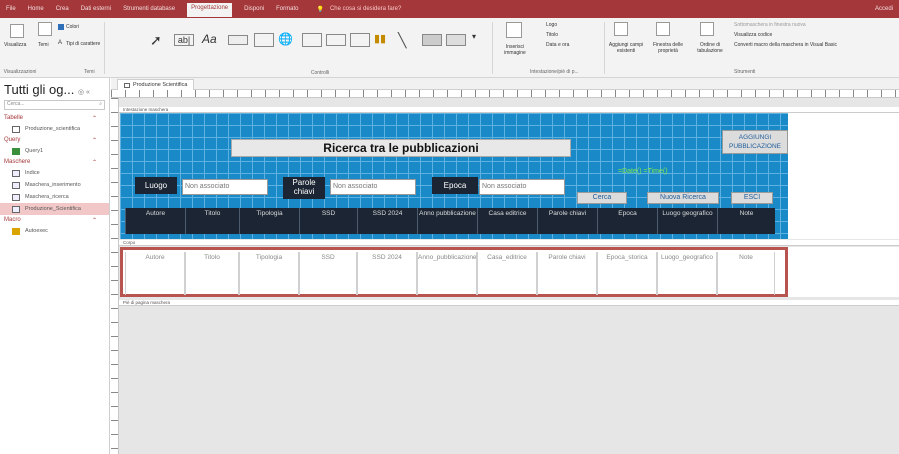 Image resolution: width=899 pixels, height=454 pixels. I want to click on nav-pane-title: Tutti gli og... ◎ «, so click(54, 87).